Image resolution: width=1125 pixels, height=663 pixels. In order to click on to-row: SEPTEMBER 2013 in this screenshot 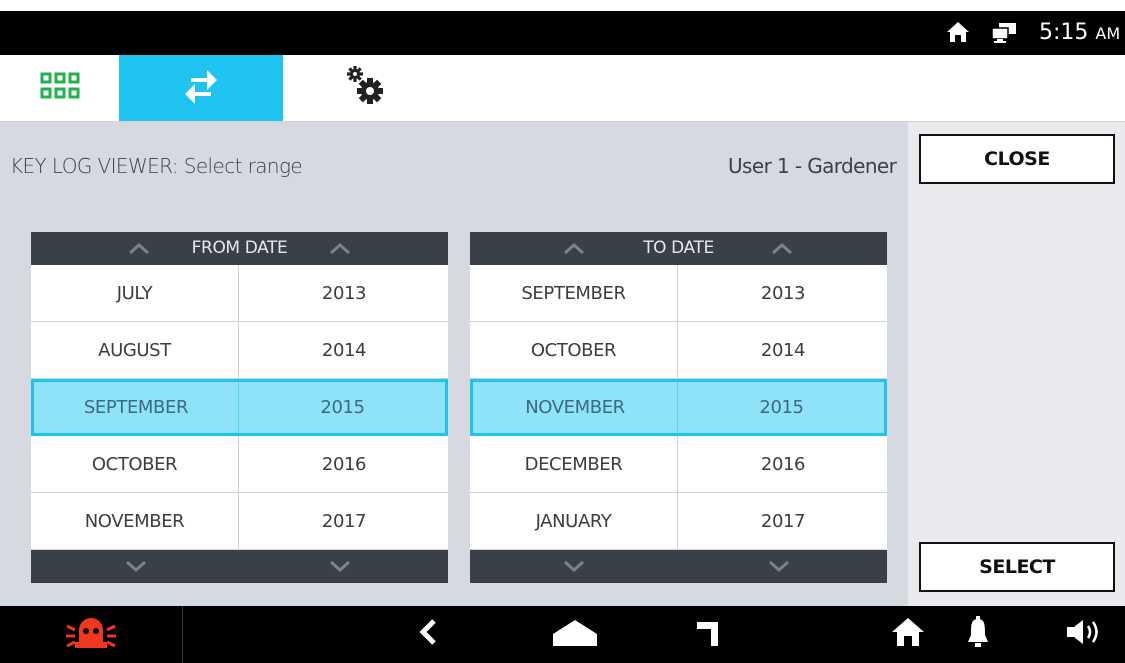, I will do `click(678, 293)`.